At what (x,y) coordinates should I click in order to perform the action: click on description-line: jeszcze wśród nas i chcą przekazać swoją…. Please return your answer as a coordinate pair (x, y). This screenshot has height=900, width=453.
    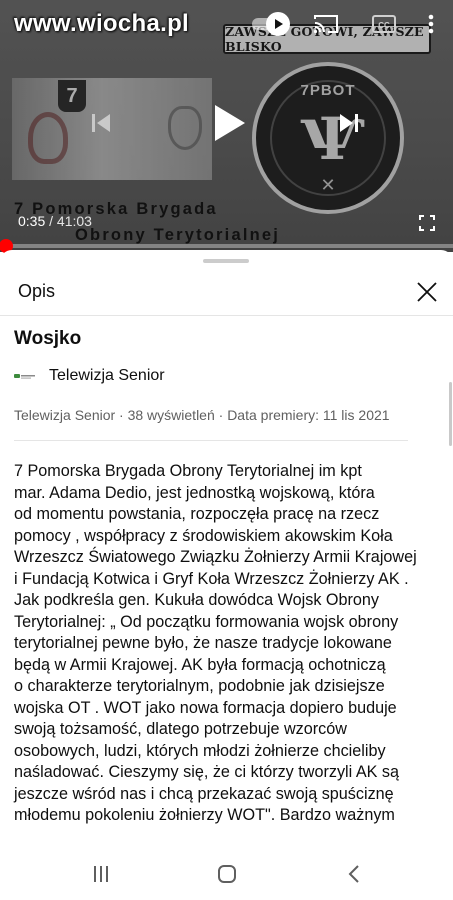
    Looking at the image, I should click on (204, 793).